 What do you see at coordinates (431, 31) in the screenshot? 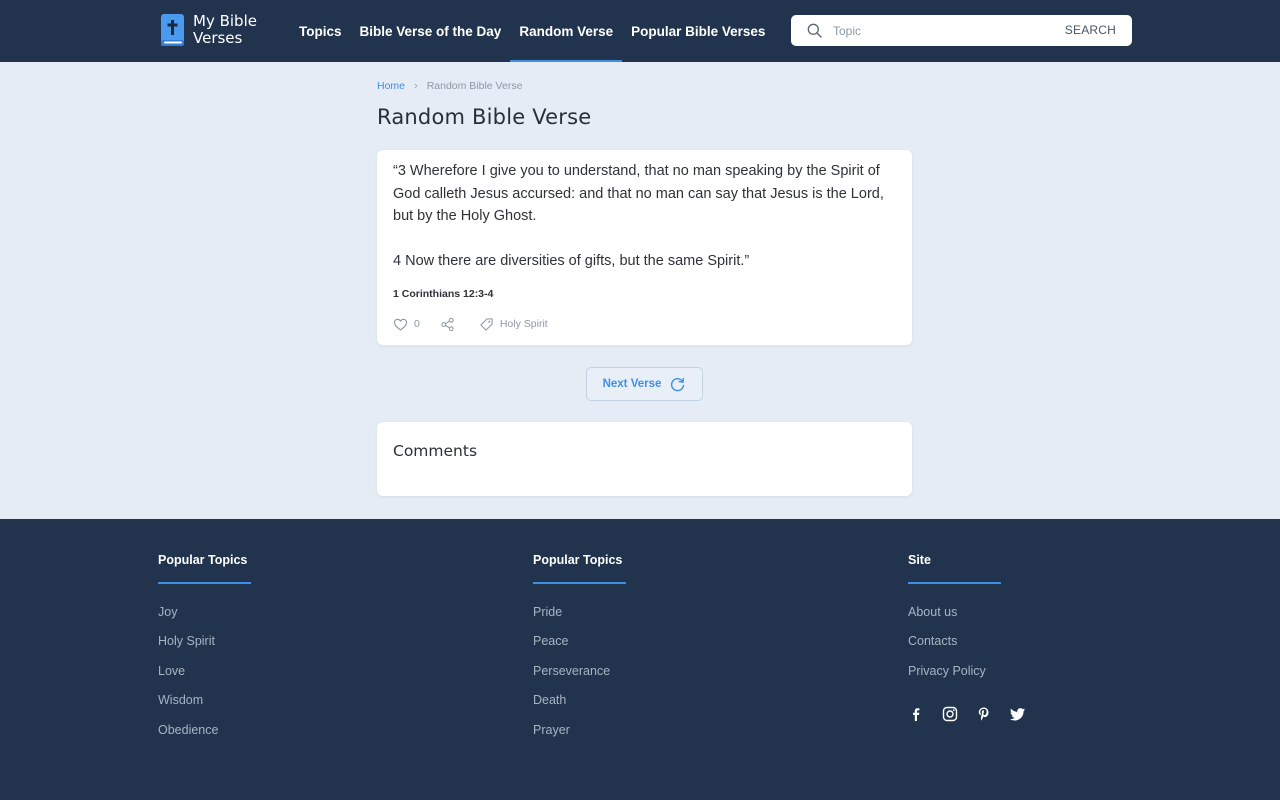
I see `nav-verse-of-the-day: Bible Verse of the Day` at bounding box center [431, 31].